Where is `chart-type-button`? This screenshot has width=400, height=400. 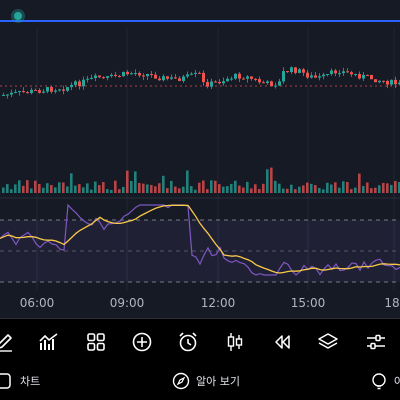 chart-type-button is located at coordinates (235, 342).